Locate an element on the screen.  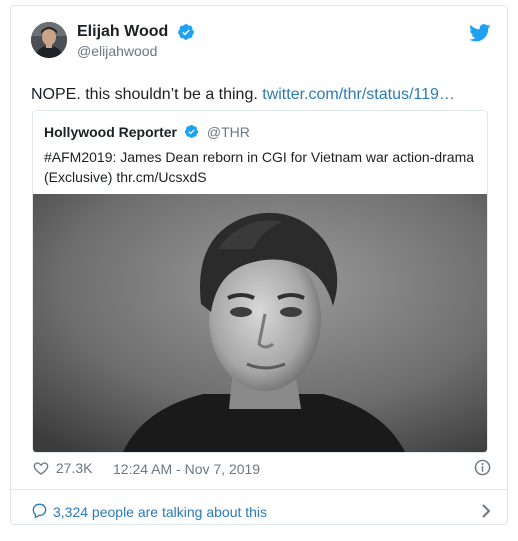
like-action: 27.3K is located at coordinates (62, 467).